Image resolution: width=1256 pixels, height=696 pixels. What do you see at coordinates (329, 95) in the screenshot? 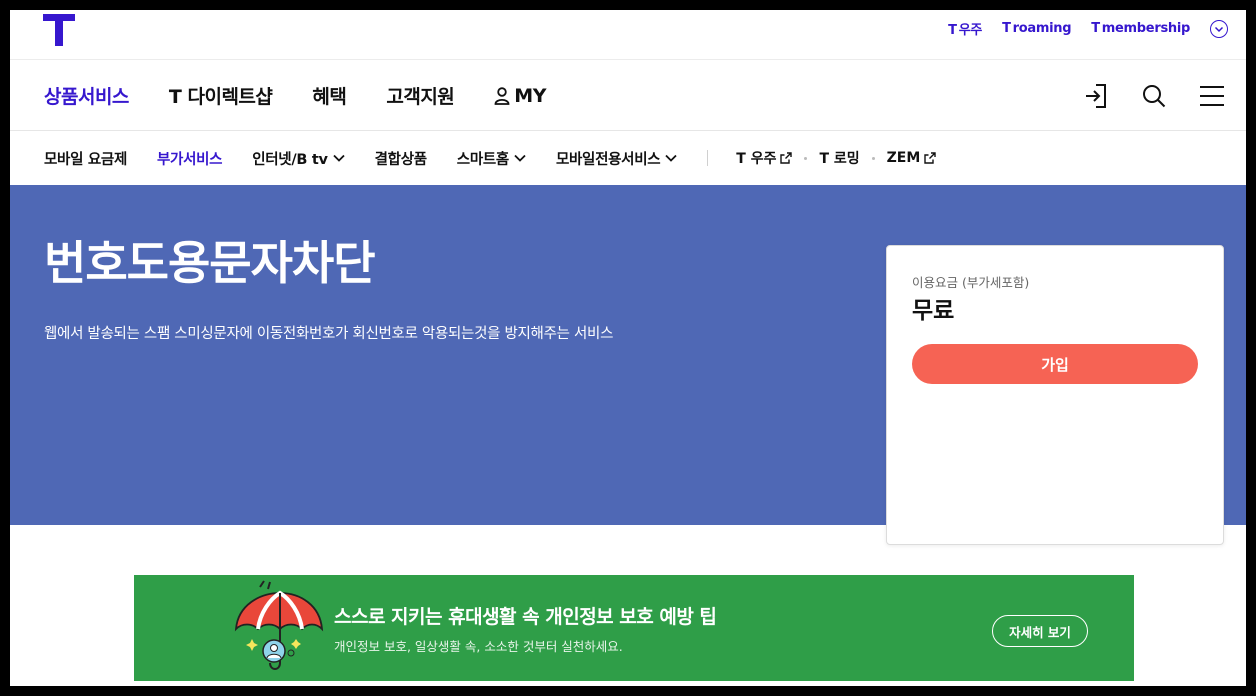
I see `gnb-item-benefits: 혜택` at bounding box center [329, 95].